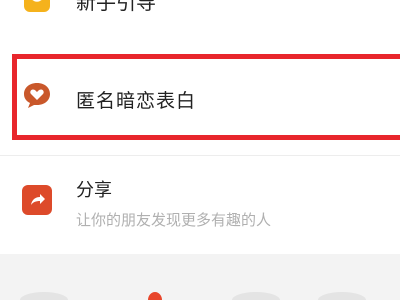 This screenshot has width=400, height=300. What do you see at coordinates (200, 20) in the screenshot?
I see `menu-row-top: 新手引导` at bounding box center [200, 20].